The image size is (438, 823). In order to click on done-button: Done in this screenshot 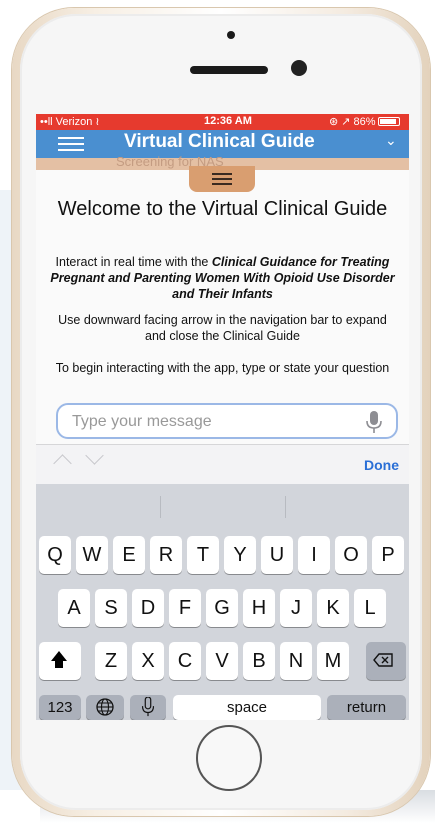, I will do `click(381, 465)`.